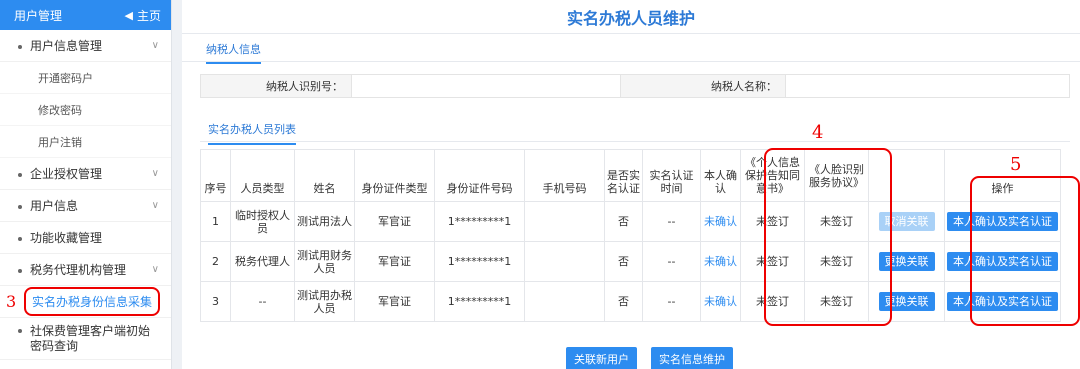  I want to click on sidebar-item-label: 用户信息, so click(54, 206).